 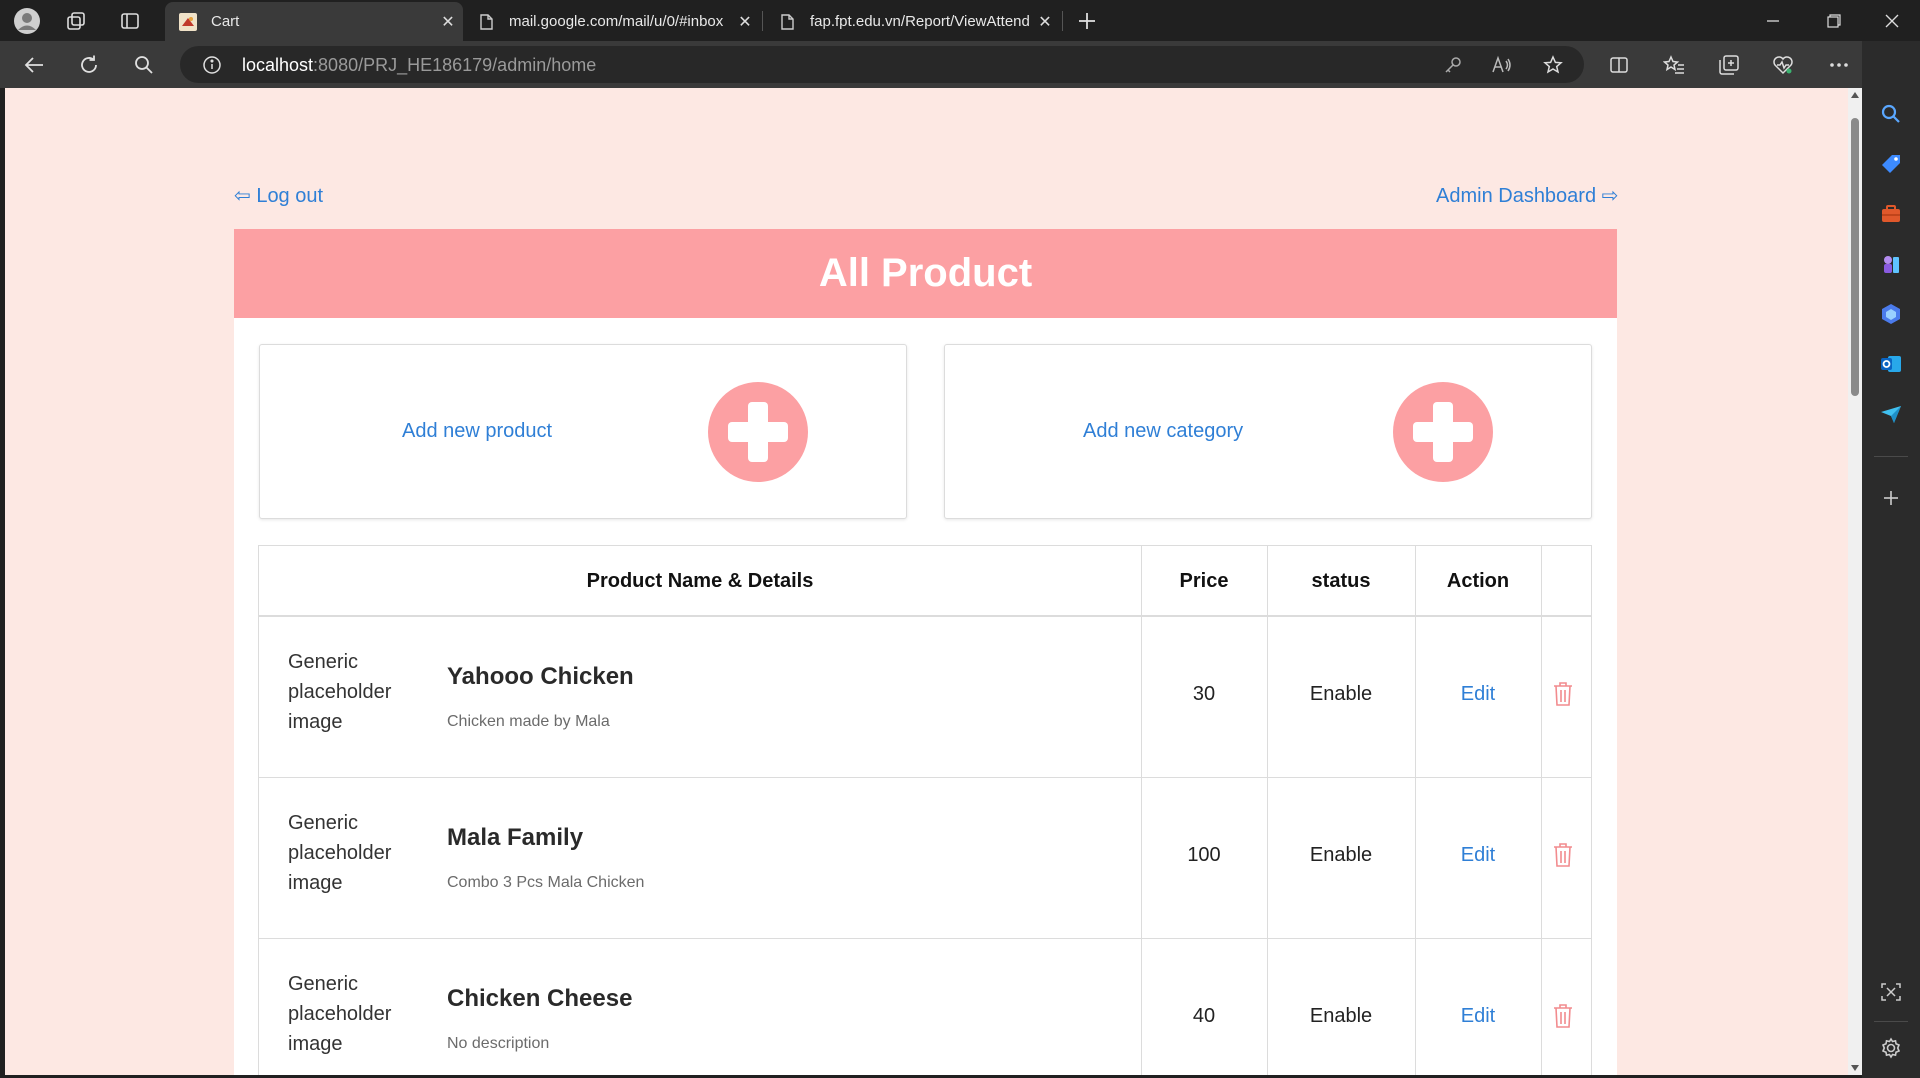 What do you see at coordinates (1891, 498) in the screenshot?
I see `add-sidebar-app-icon` at bounding box center [1891, 498].